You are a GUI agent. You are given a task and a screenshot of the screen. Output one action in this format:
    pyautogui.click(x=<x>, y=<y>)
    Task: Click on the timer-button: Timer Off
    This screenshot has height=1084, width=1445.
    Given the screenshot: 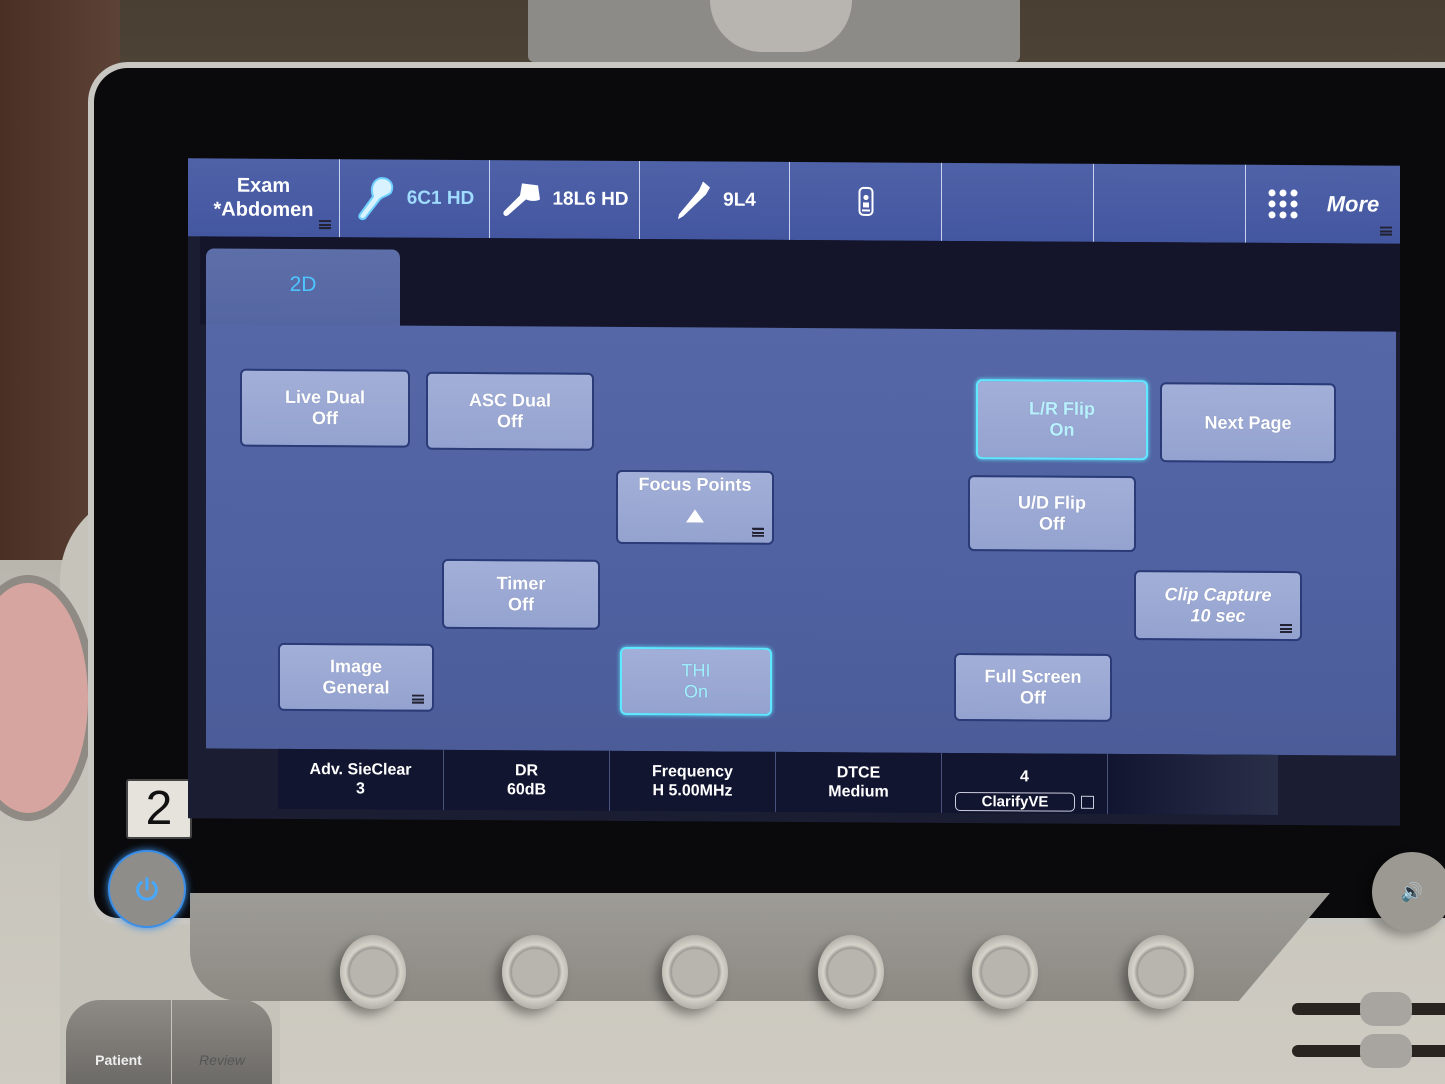 What is the action you would take?
    pyautogui.click(x=521, y=594)
    